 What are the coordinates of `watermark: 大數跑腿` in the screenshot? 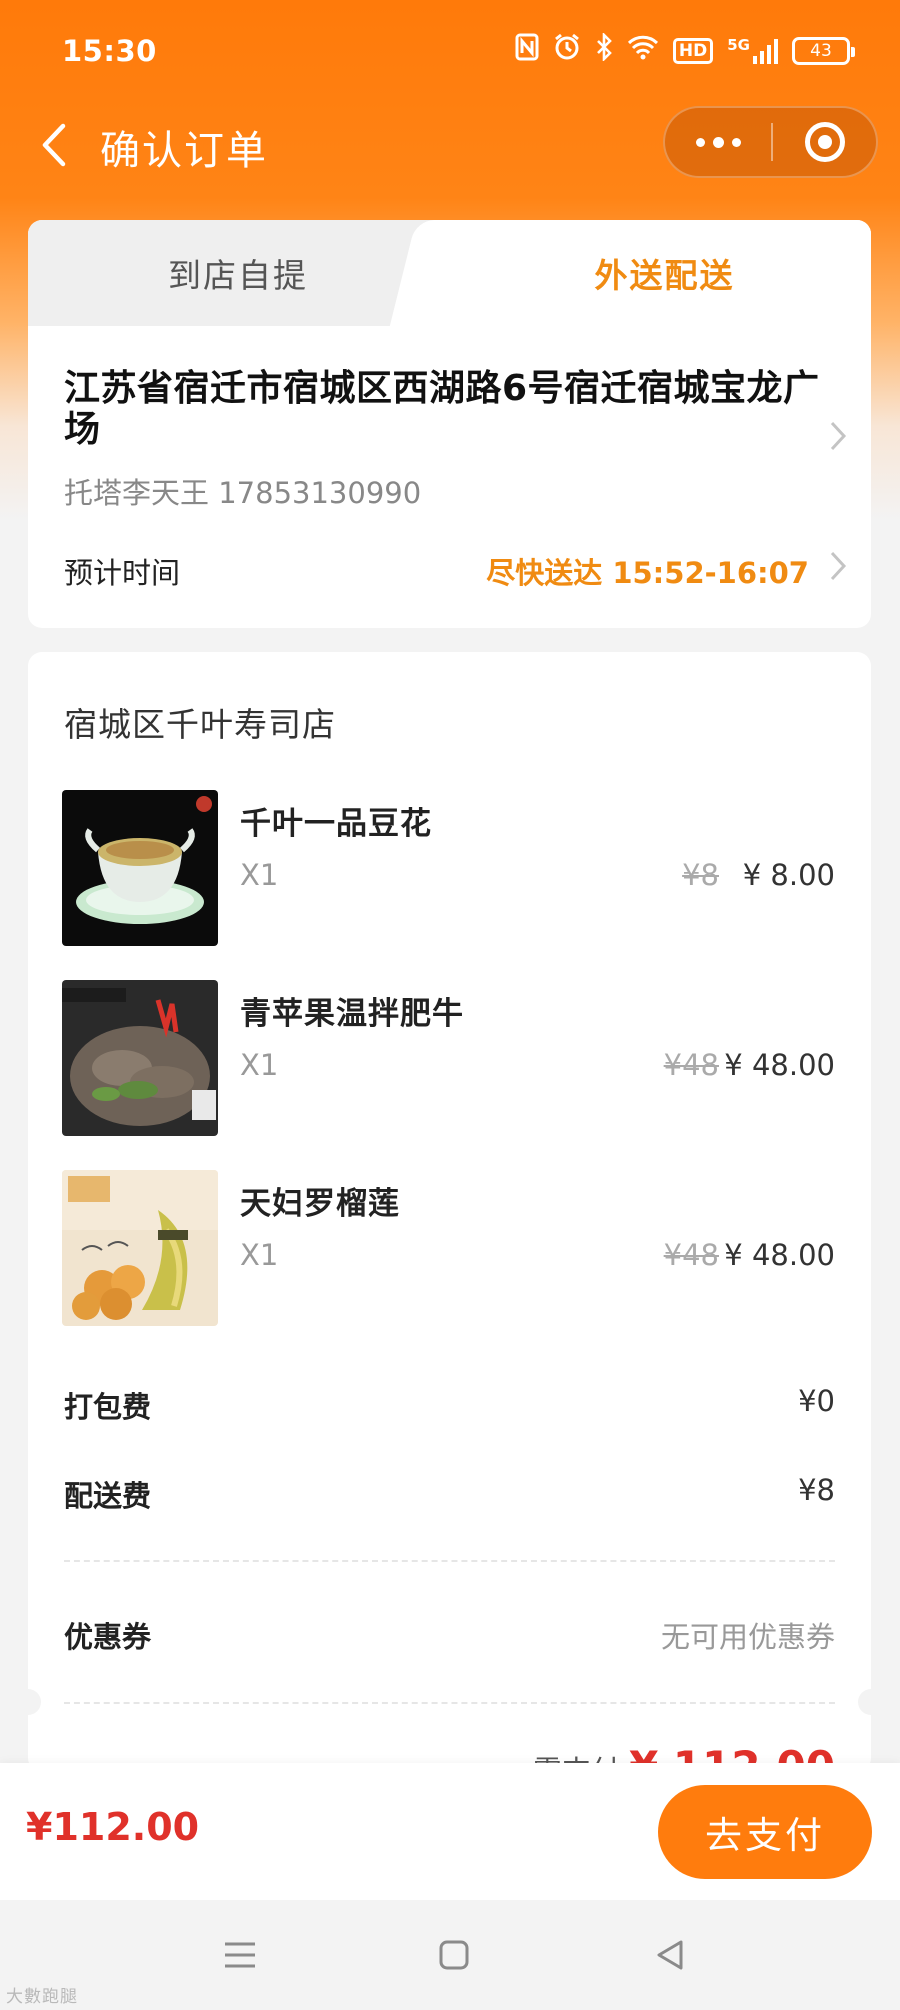 It's located at (42, 1997).